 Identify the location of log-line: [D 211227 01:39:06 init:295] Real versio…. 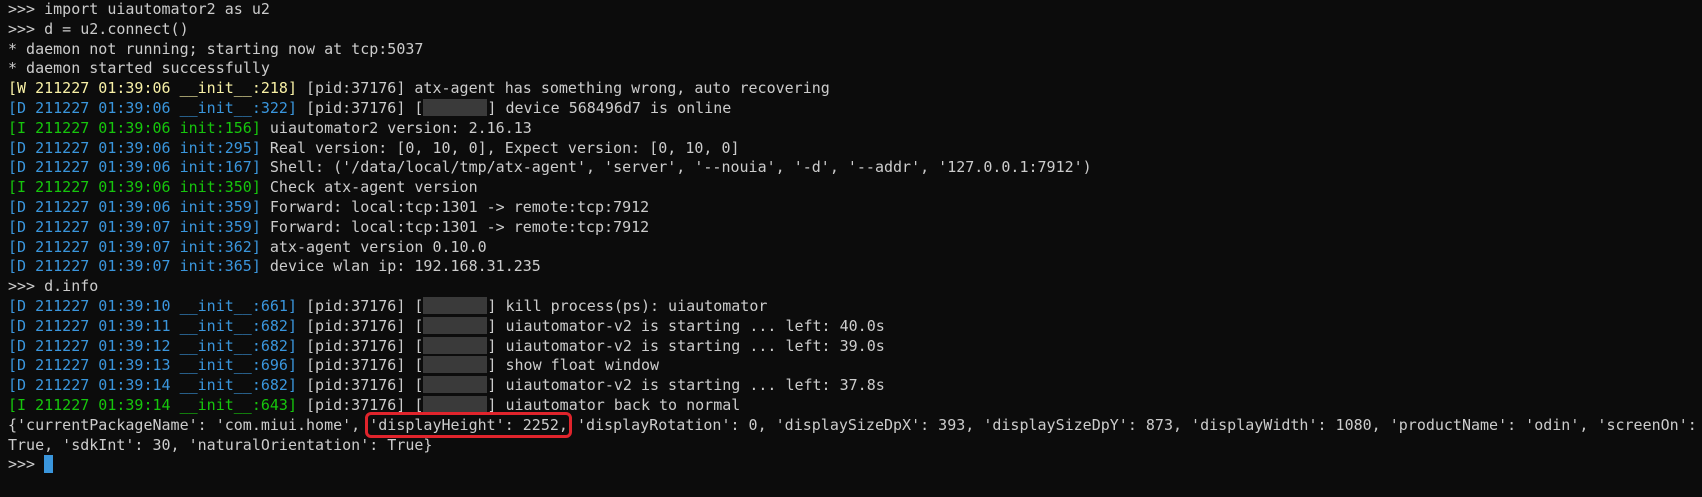
(855, 149).